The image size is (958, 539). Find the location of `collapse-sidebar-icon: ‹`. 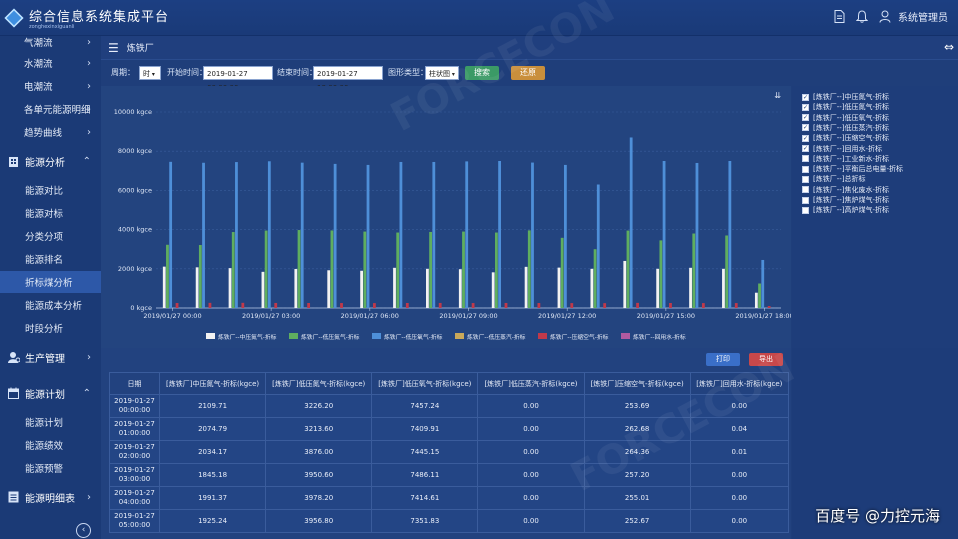

collapse-sidebar-icon: ‹ is located at coordinates (83, 530).